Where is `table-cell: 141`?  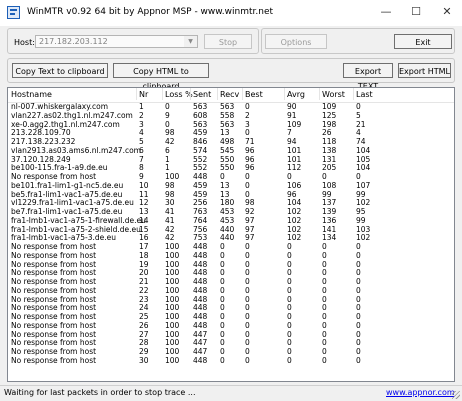 table-cell: 141 is located at coordinates (329, 229).